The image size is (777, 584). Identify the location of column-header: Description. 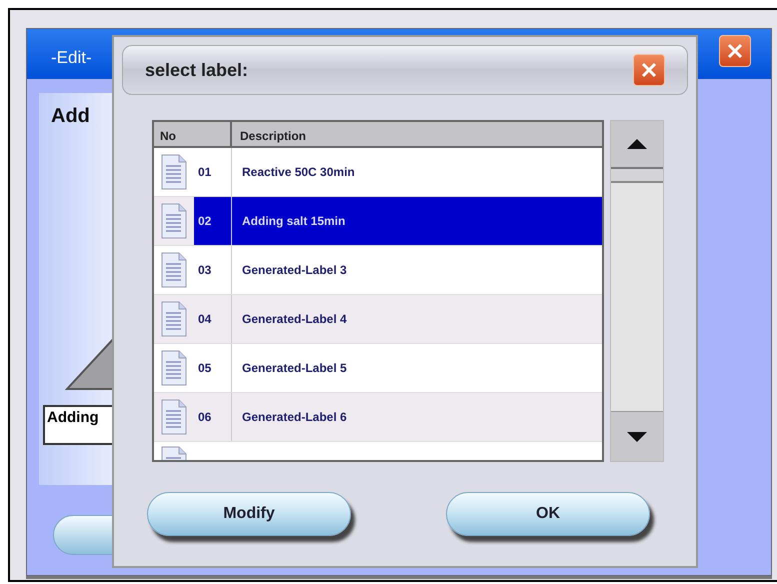
(273, 136).